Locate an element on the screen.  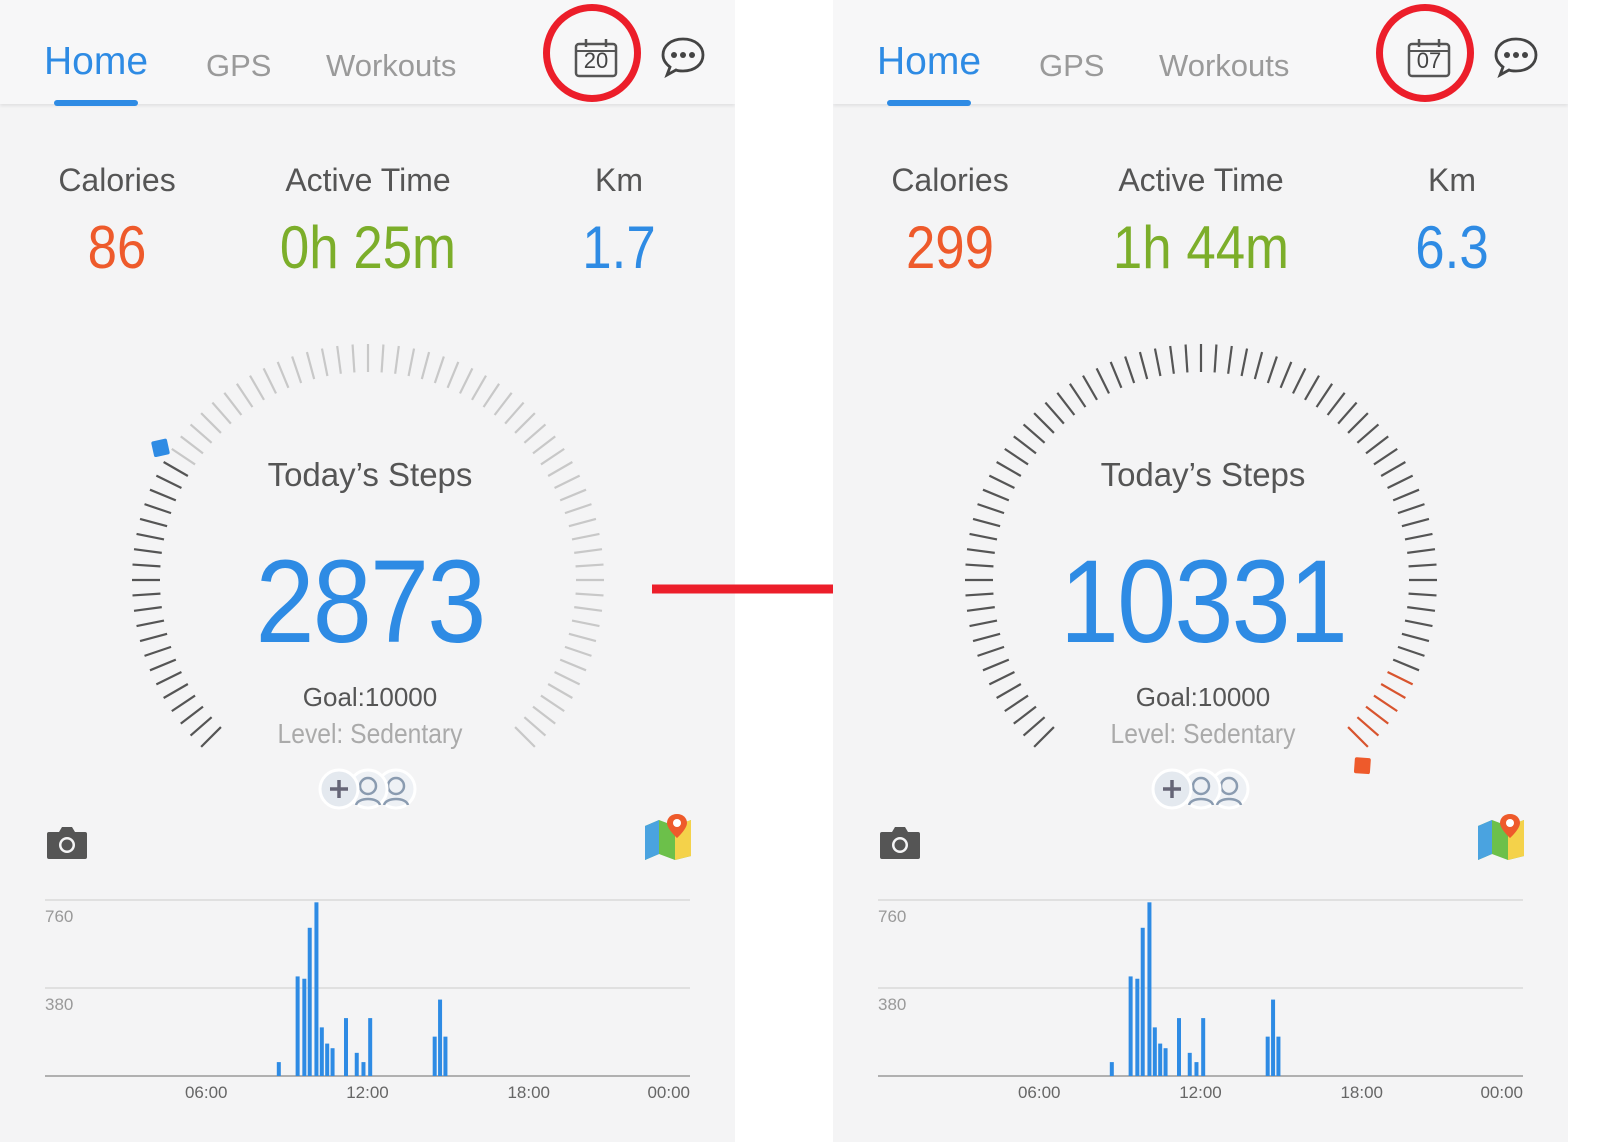
y-tick-label: 380 is located at coordinates (59, 1004).